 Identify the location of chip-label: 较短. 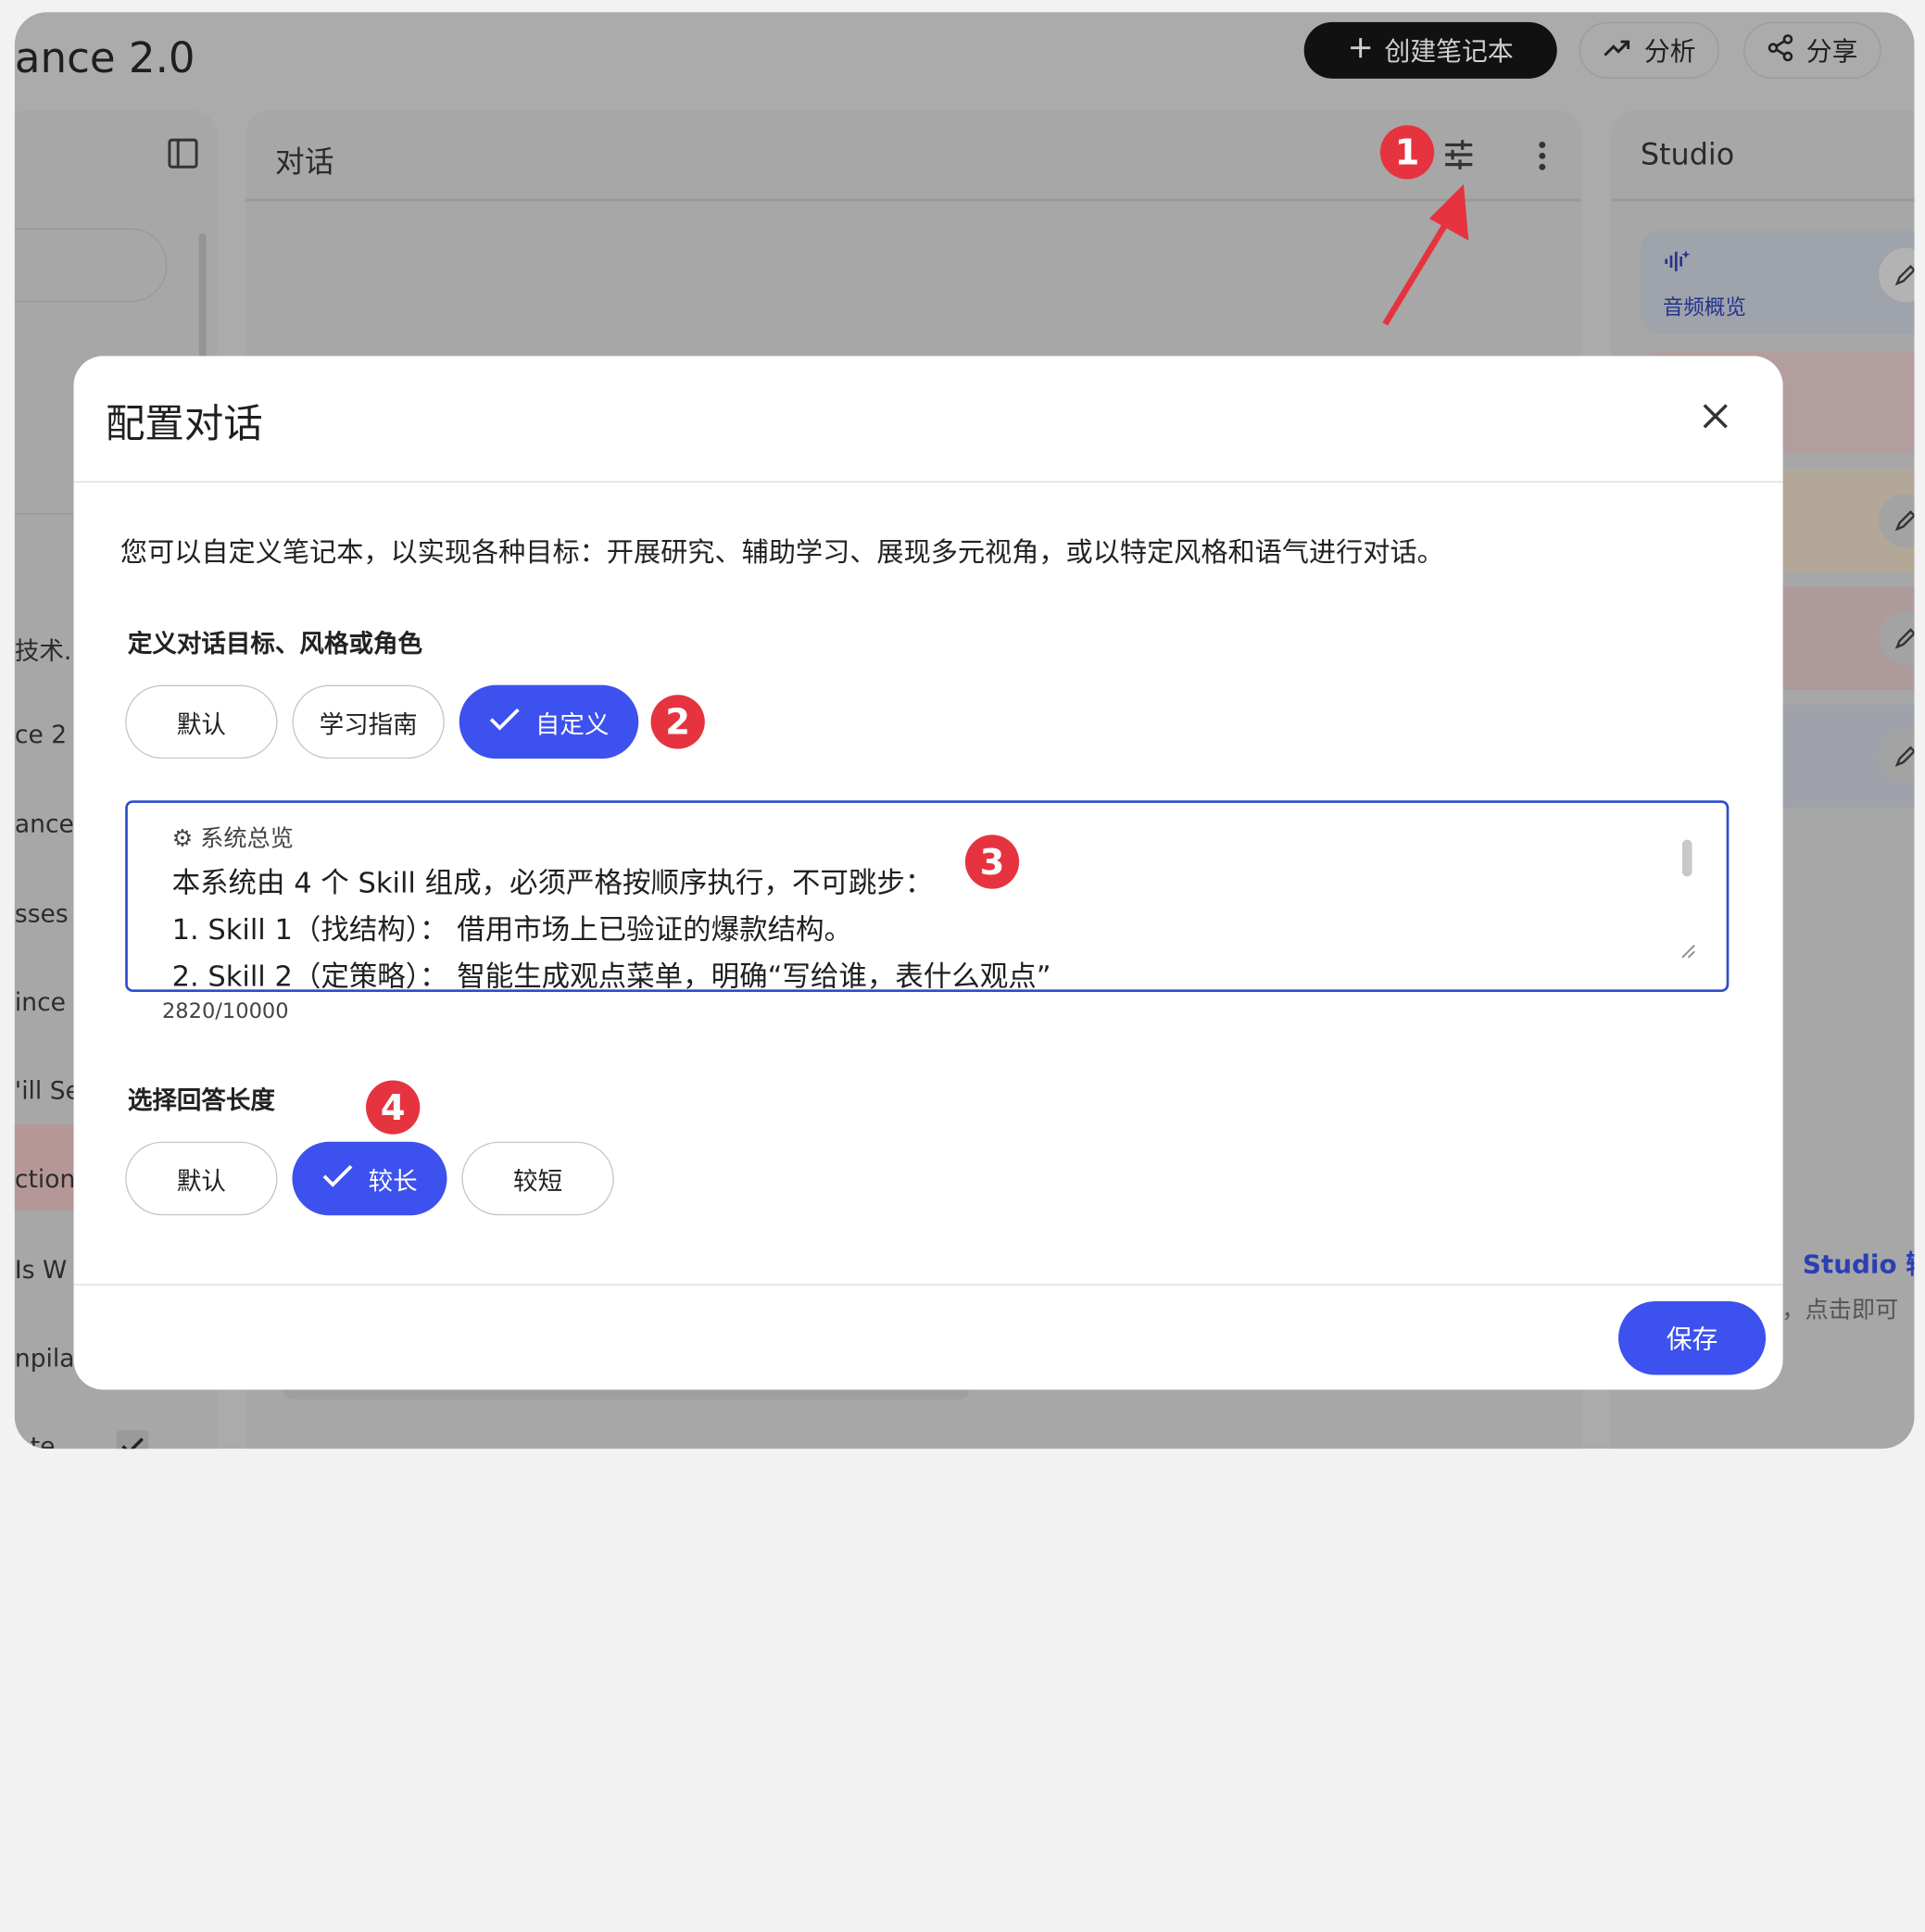
(538, 1180).